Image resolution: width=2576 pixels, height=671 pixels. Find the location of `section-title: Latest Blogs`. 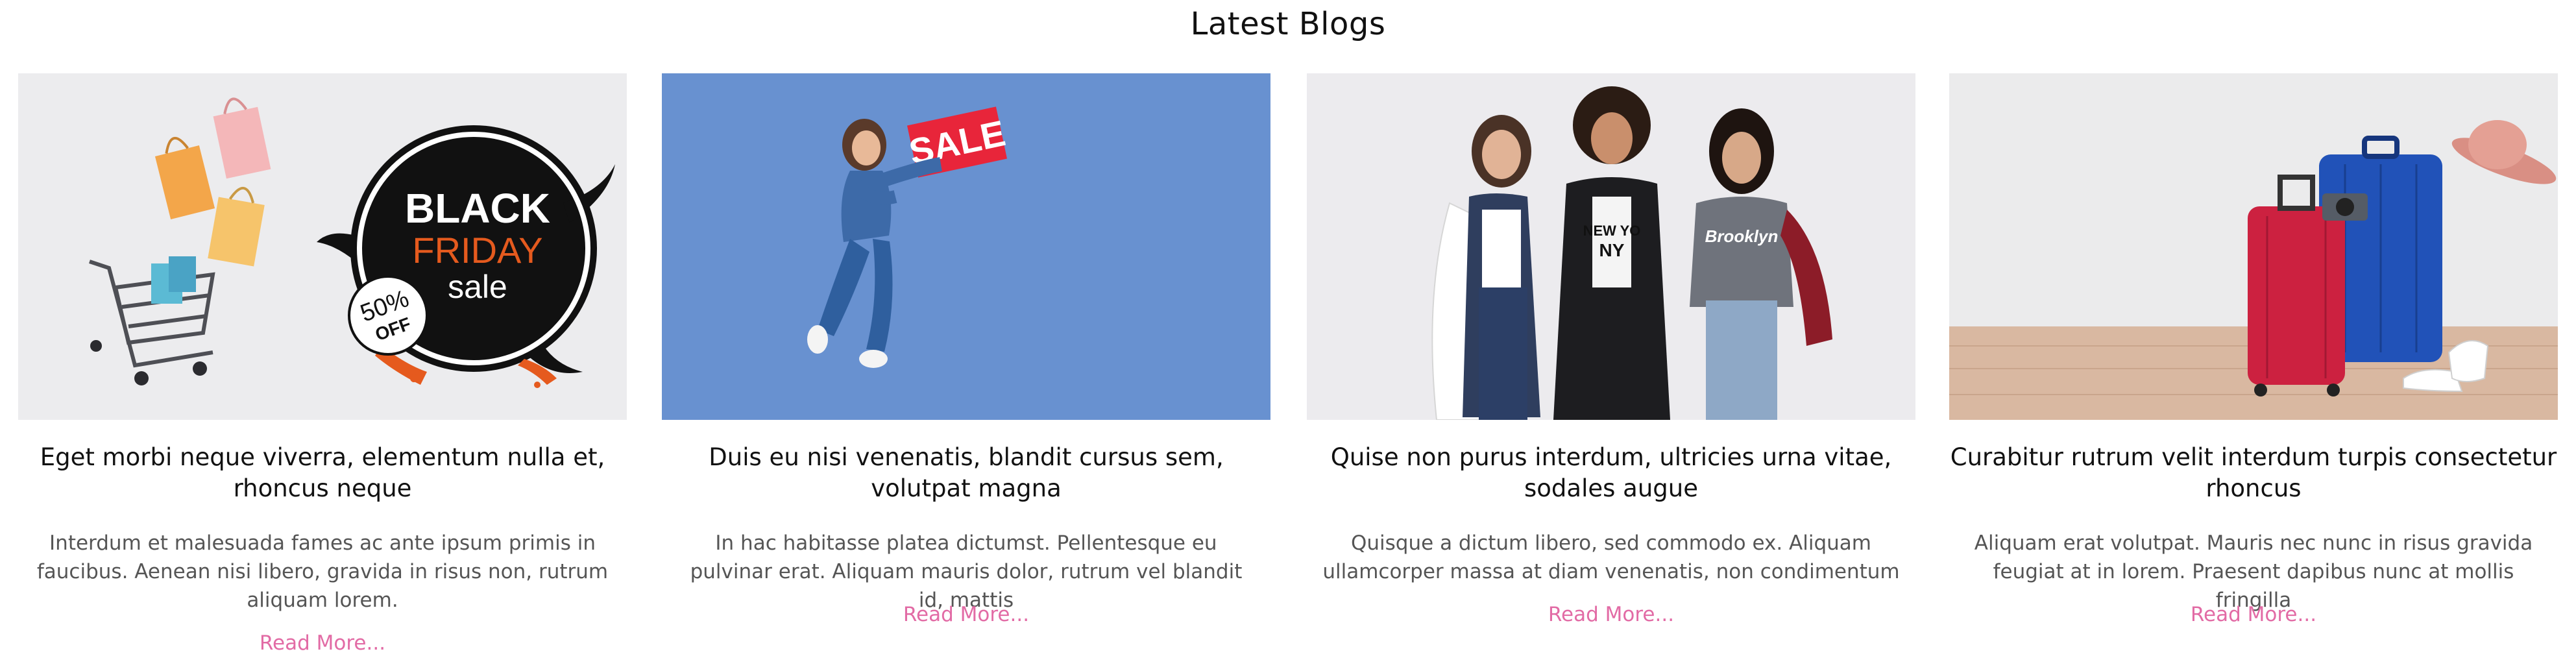

section-title: Latest Blogs is located at coordinates (1288, 24).